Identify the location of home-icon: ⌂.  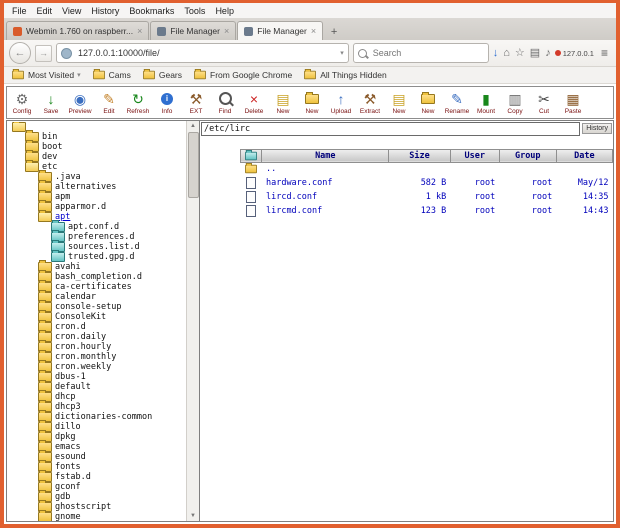
(506, 53).